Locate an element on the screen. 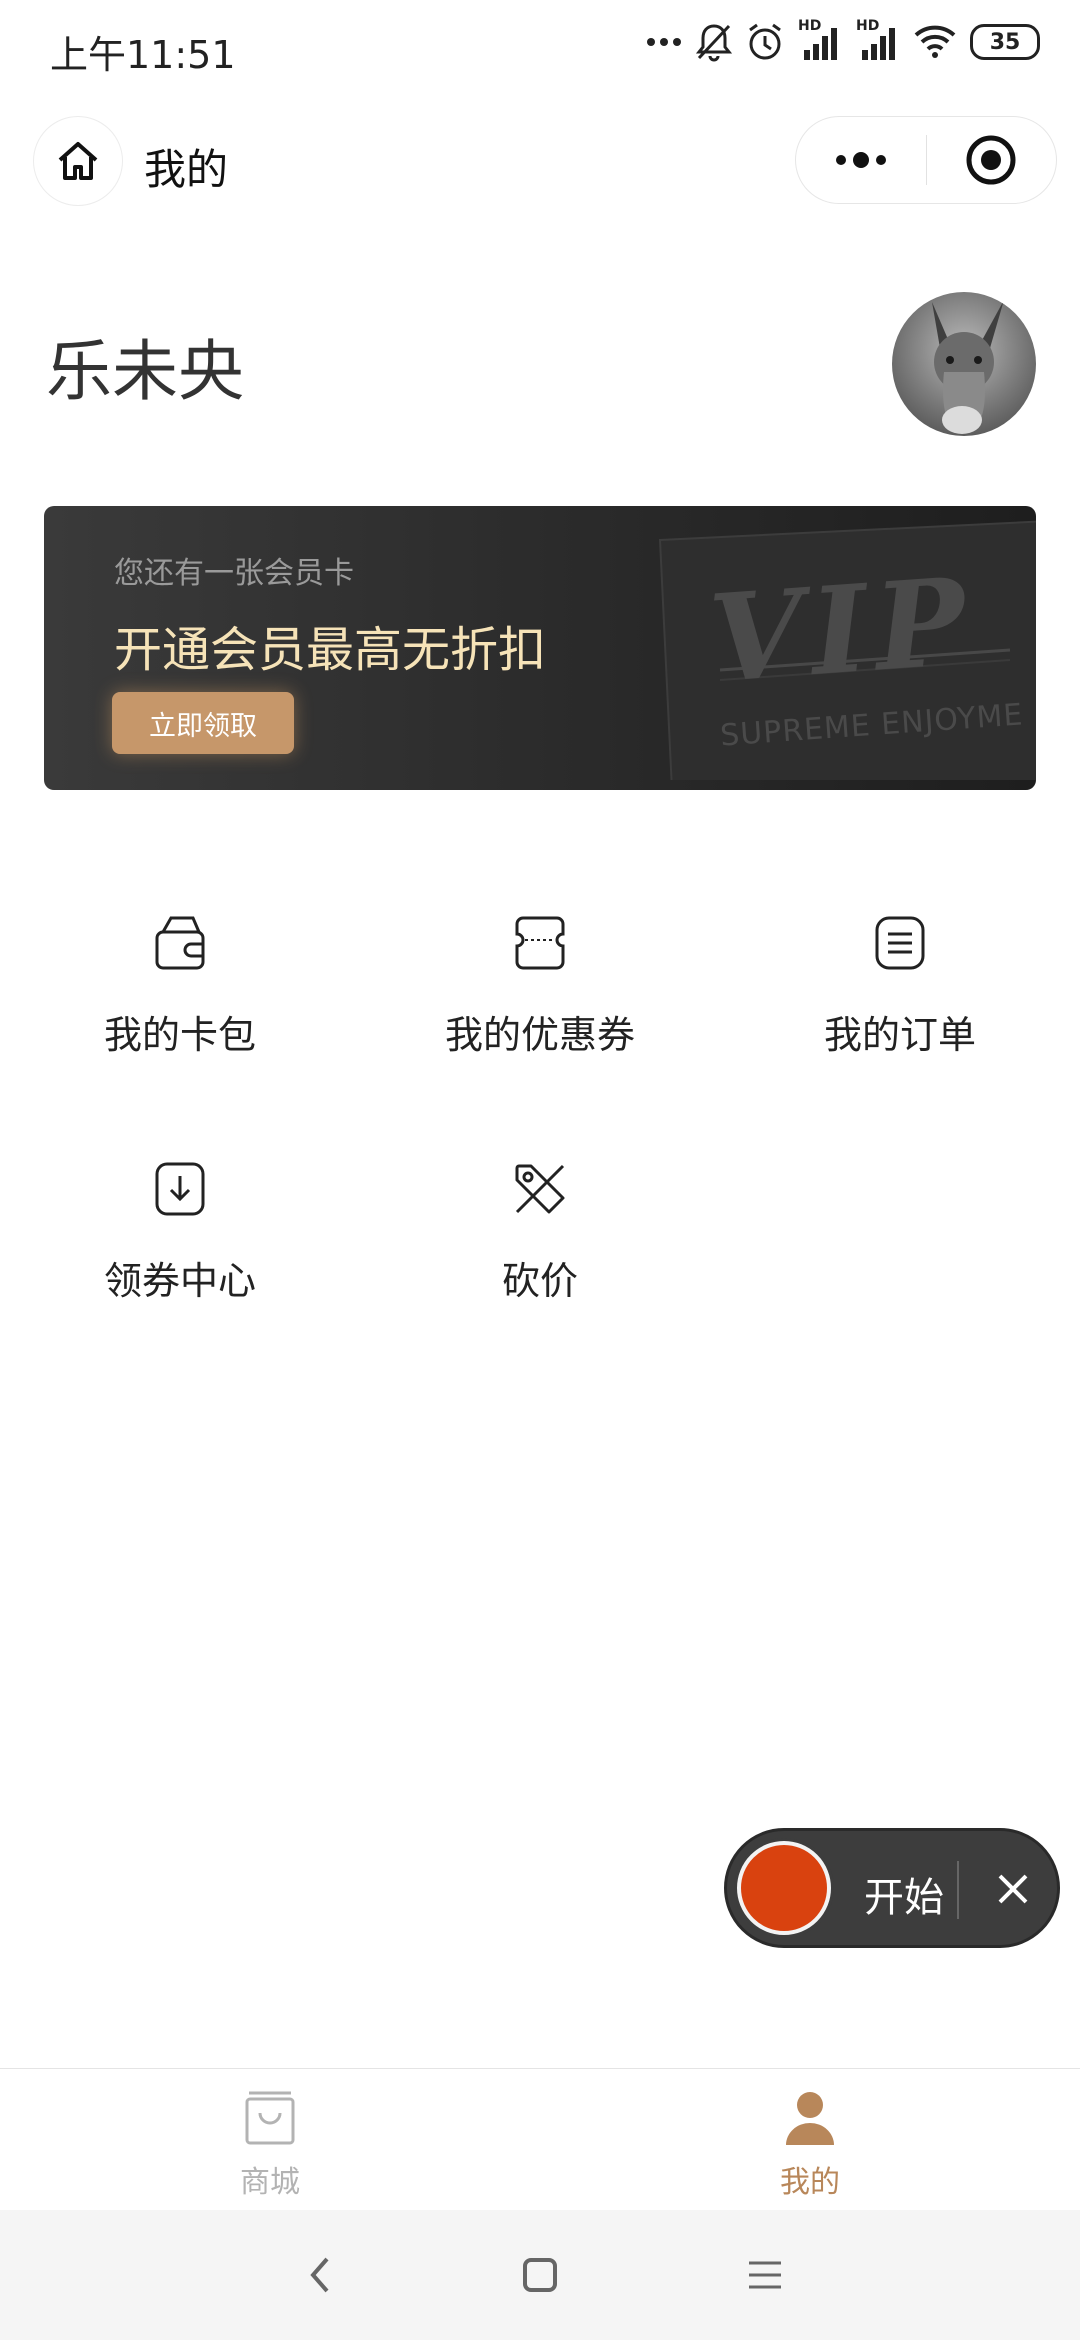  system-back-button is located at coordinates (320, 2275).